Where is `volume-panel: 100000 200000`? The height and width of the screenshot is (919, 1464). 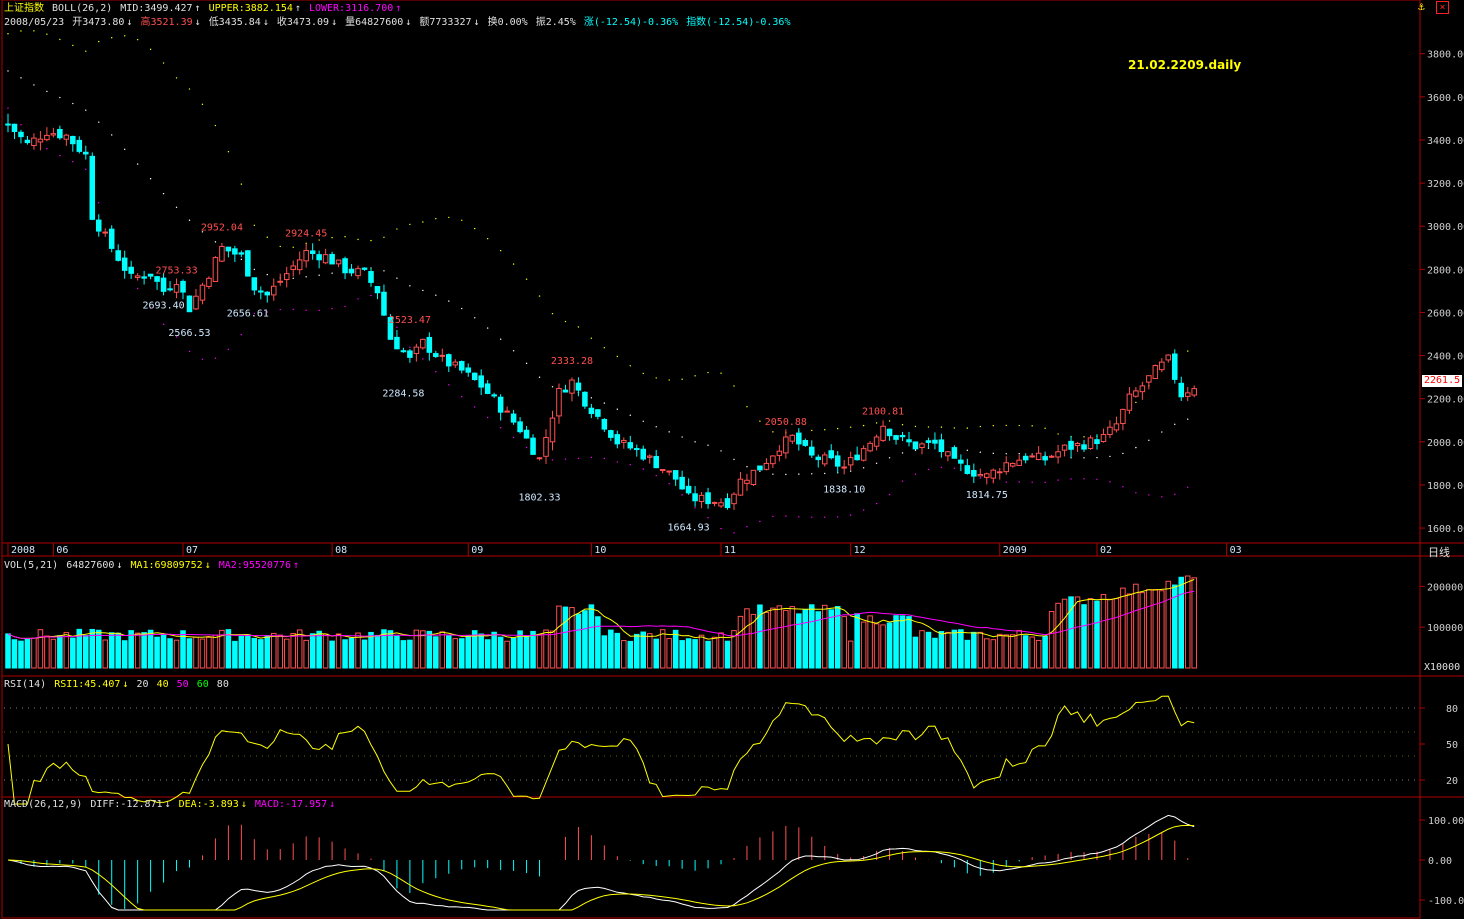 volume-panel: 100000 200000 is located at coordinates (734, 622).